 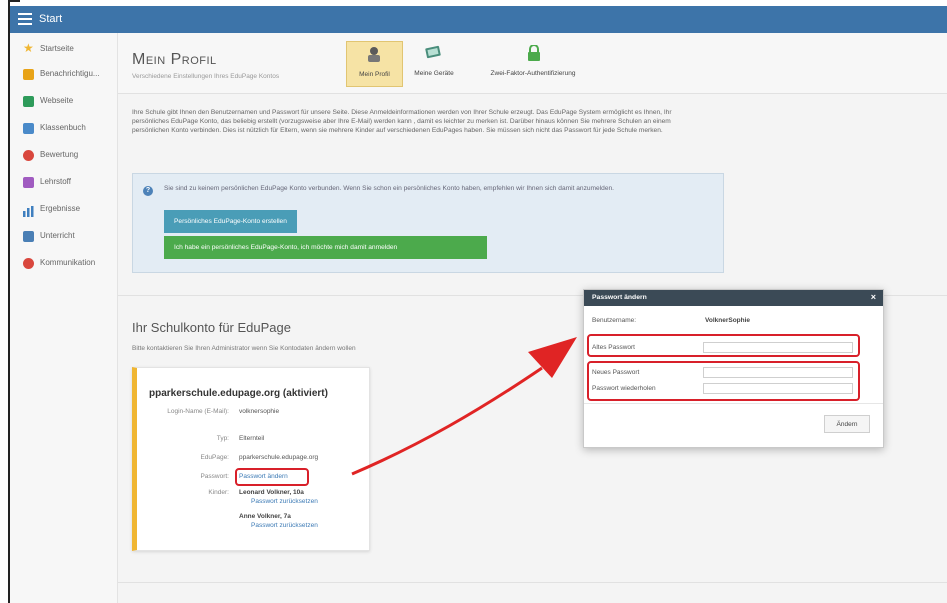 What do you see at coordinates (272, 477) in the screenshot?
I see `password-link-highlight` at bounding box center [272, 477].